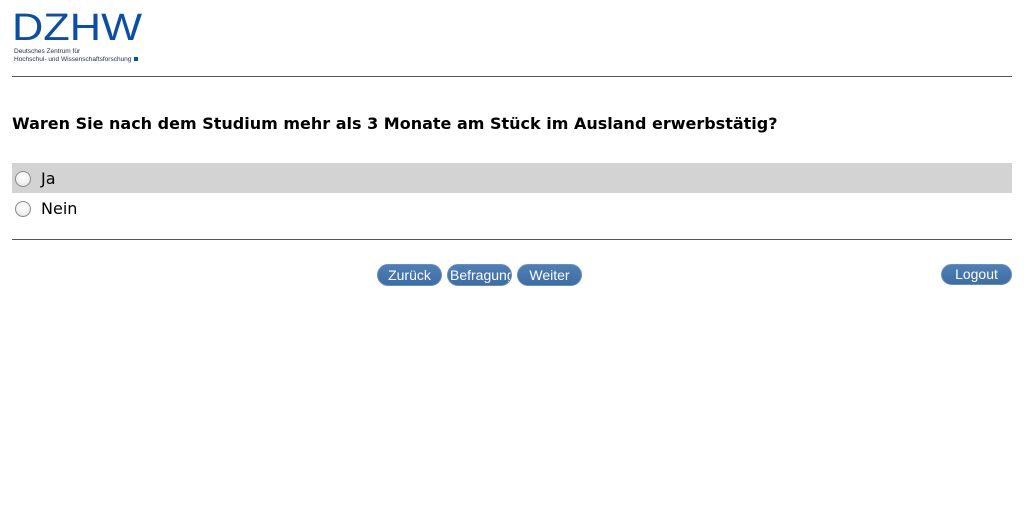  Describe the element at coordinates (23, 179) in the screenshot. I see `radio-ja` at that location.